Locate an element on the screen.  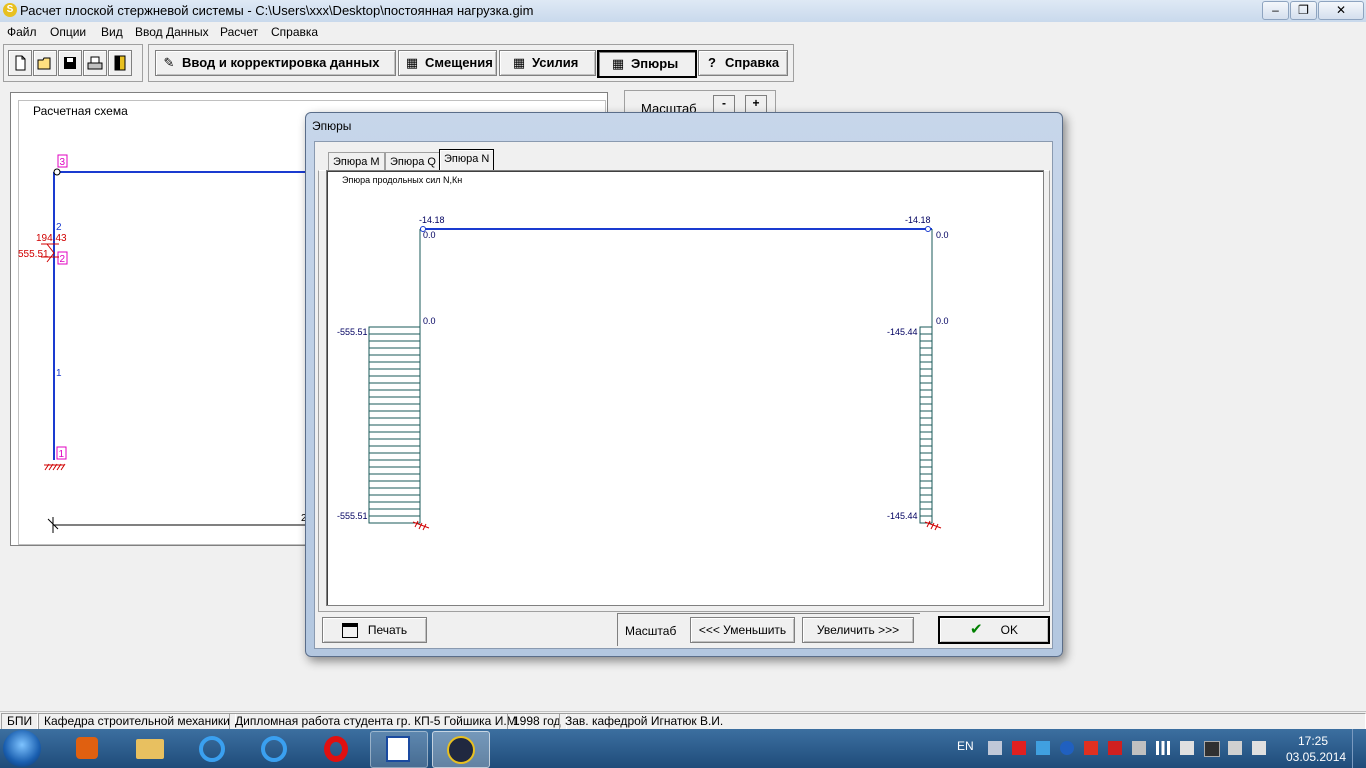
left-column-diagram is located at coordinates (394, 425).